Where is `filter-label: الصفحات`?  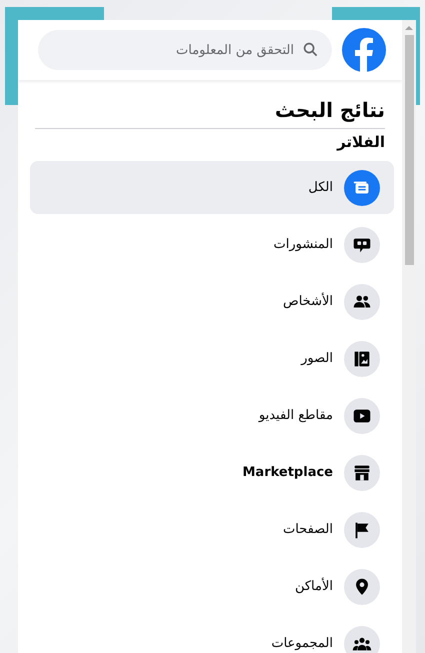 filter-label: الصفحات is located at coordinates (307, 529).